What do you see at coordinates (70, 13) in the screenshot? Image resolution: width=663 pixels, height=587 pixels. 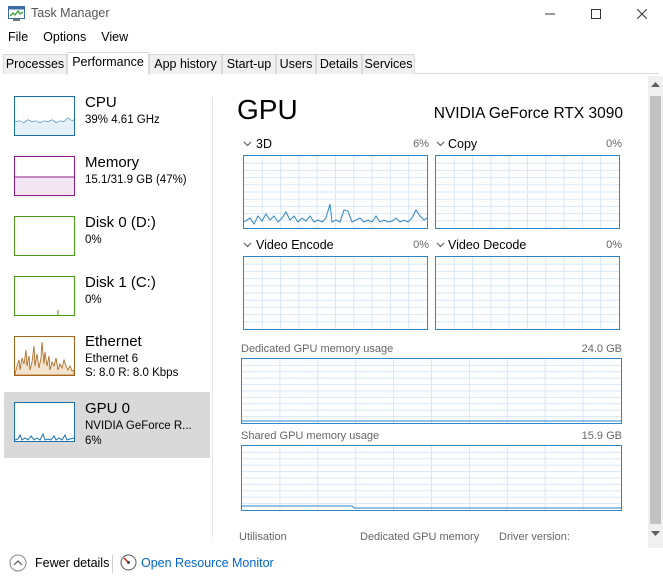 I see `window-title: Task Manager` at bounding box center [70, 13].